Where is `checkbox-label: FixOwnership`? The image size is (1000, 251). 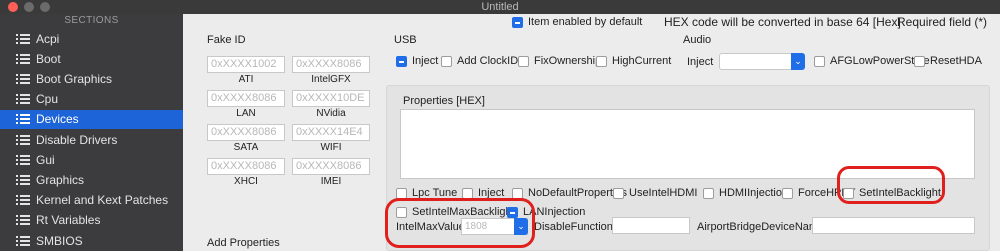 checkbox-label: FixOwnership is located at coordinates (568, 61).